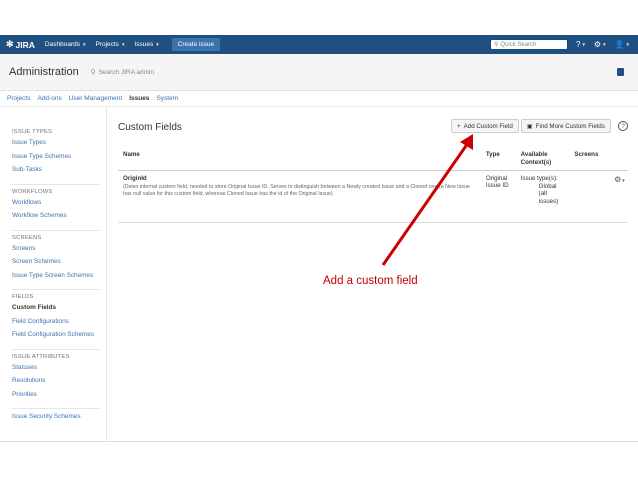  What do you see at coordinates (488, 126) in the screenshot?
I see `add-custom-field-label: Add Custom Field` at bounding box center [488, 126].